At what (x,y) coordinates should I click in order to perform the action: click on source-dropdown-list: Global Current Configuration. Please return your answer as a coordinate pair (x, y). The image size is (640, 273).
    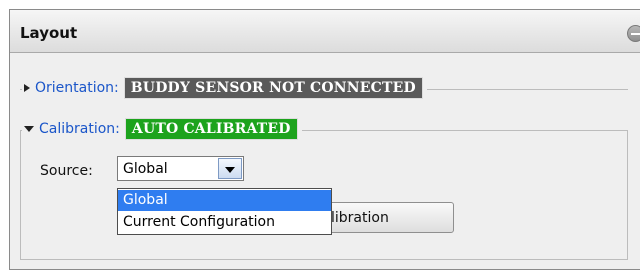
    Looking at the image, I should click on (224, 211).